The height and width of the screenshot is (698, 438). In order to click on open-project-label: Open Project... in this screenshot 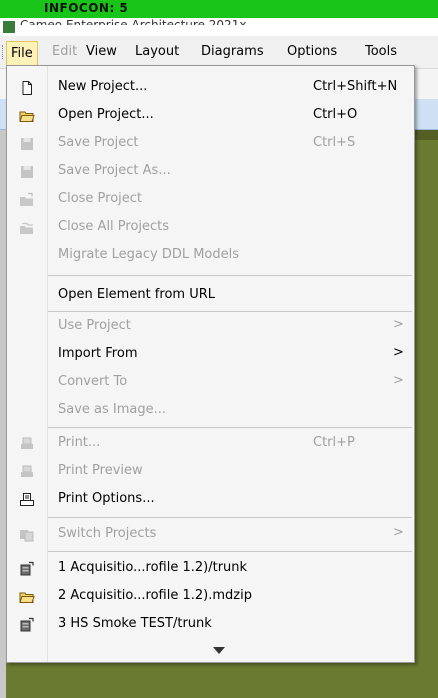, I will do `click(106, 114)`.